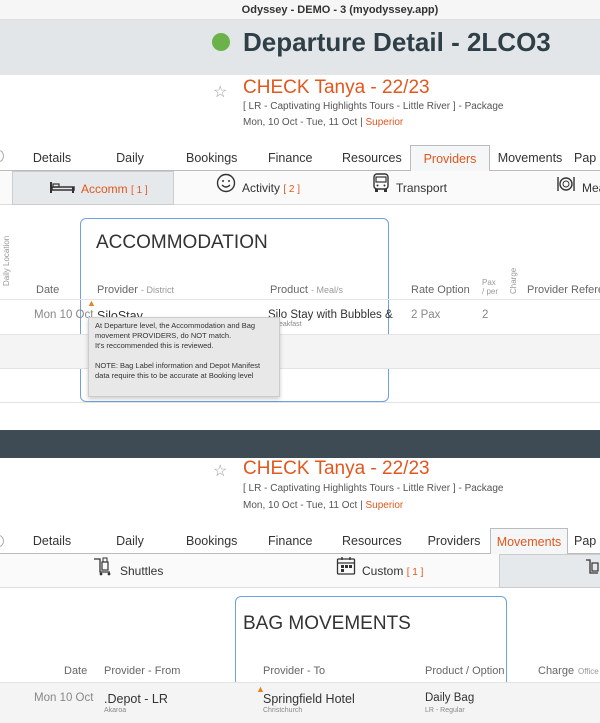  What do you see at coordinates (346, 572) in the screenshot?
I see `calendar-icon` at bounding box center [346, 572].